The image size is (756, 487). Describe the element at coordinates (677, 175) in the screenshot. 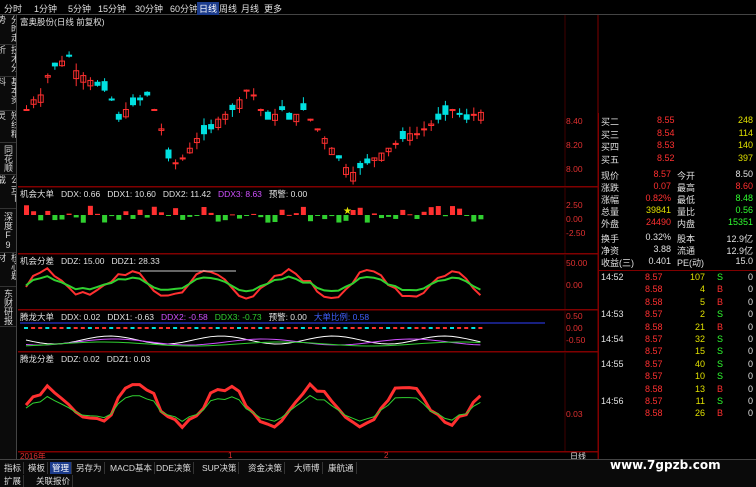

I see `quote-row: 现价 8.57 今开 8.50` at that location.